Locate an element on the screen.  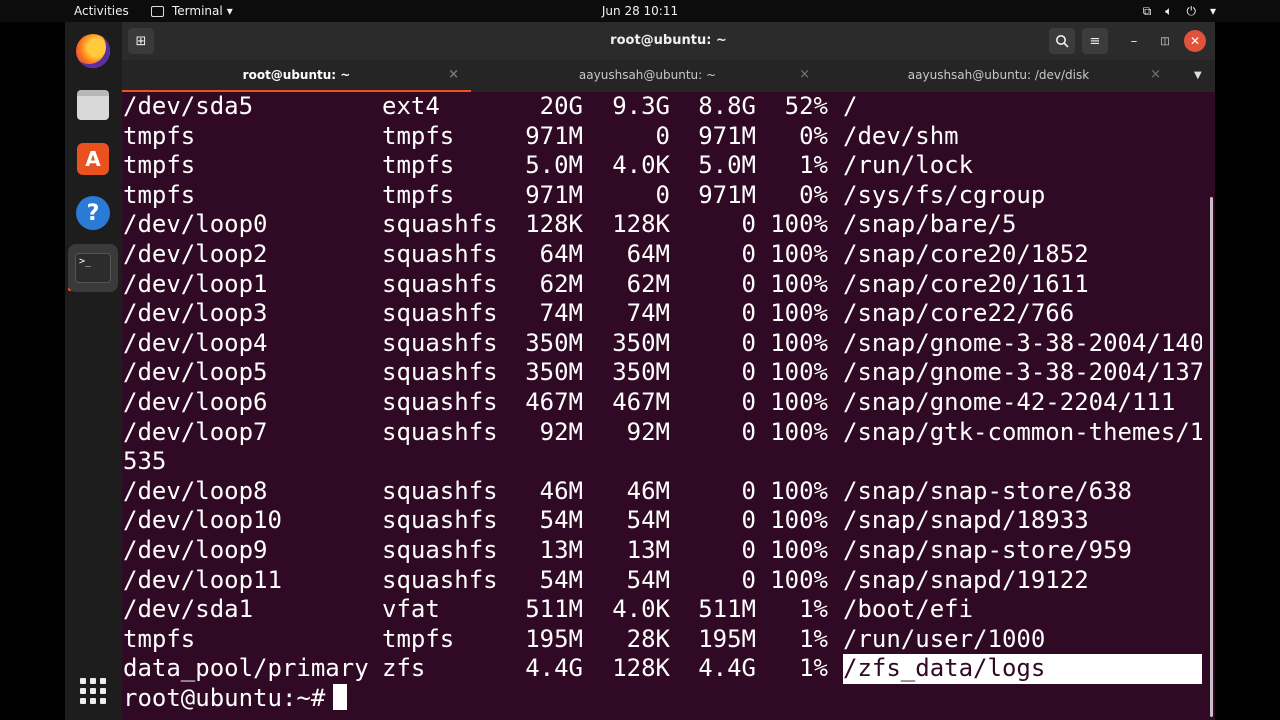
dock: A ? >_ is located at coordinates (93, 371).